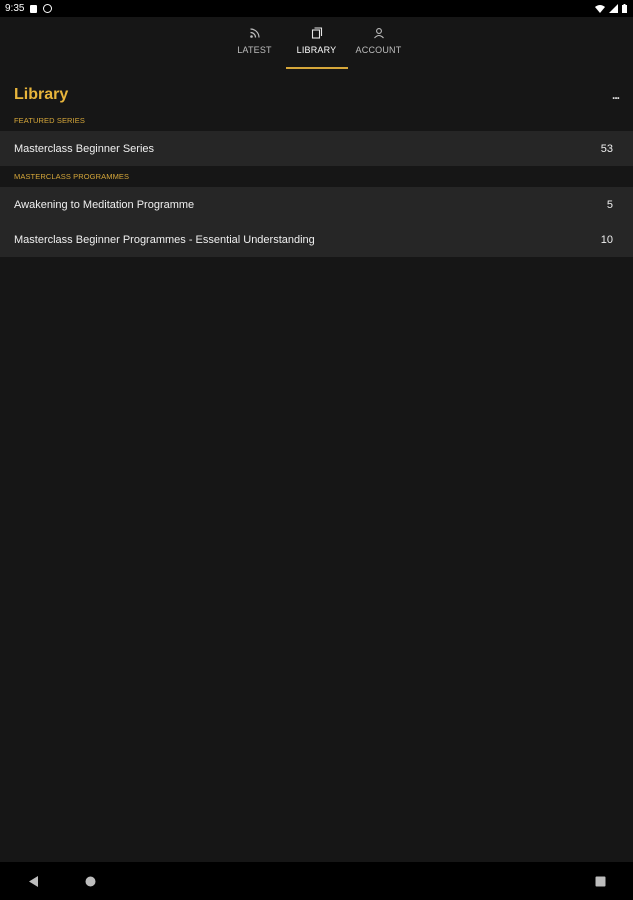 The height and width of the screenshot is (900, 633). What do you see at coordinates (379, 43) in the screenshot?
I see `tab-account: ACCOUNT` at bounding box center [379, 43].